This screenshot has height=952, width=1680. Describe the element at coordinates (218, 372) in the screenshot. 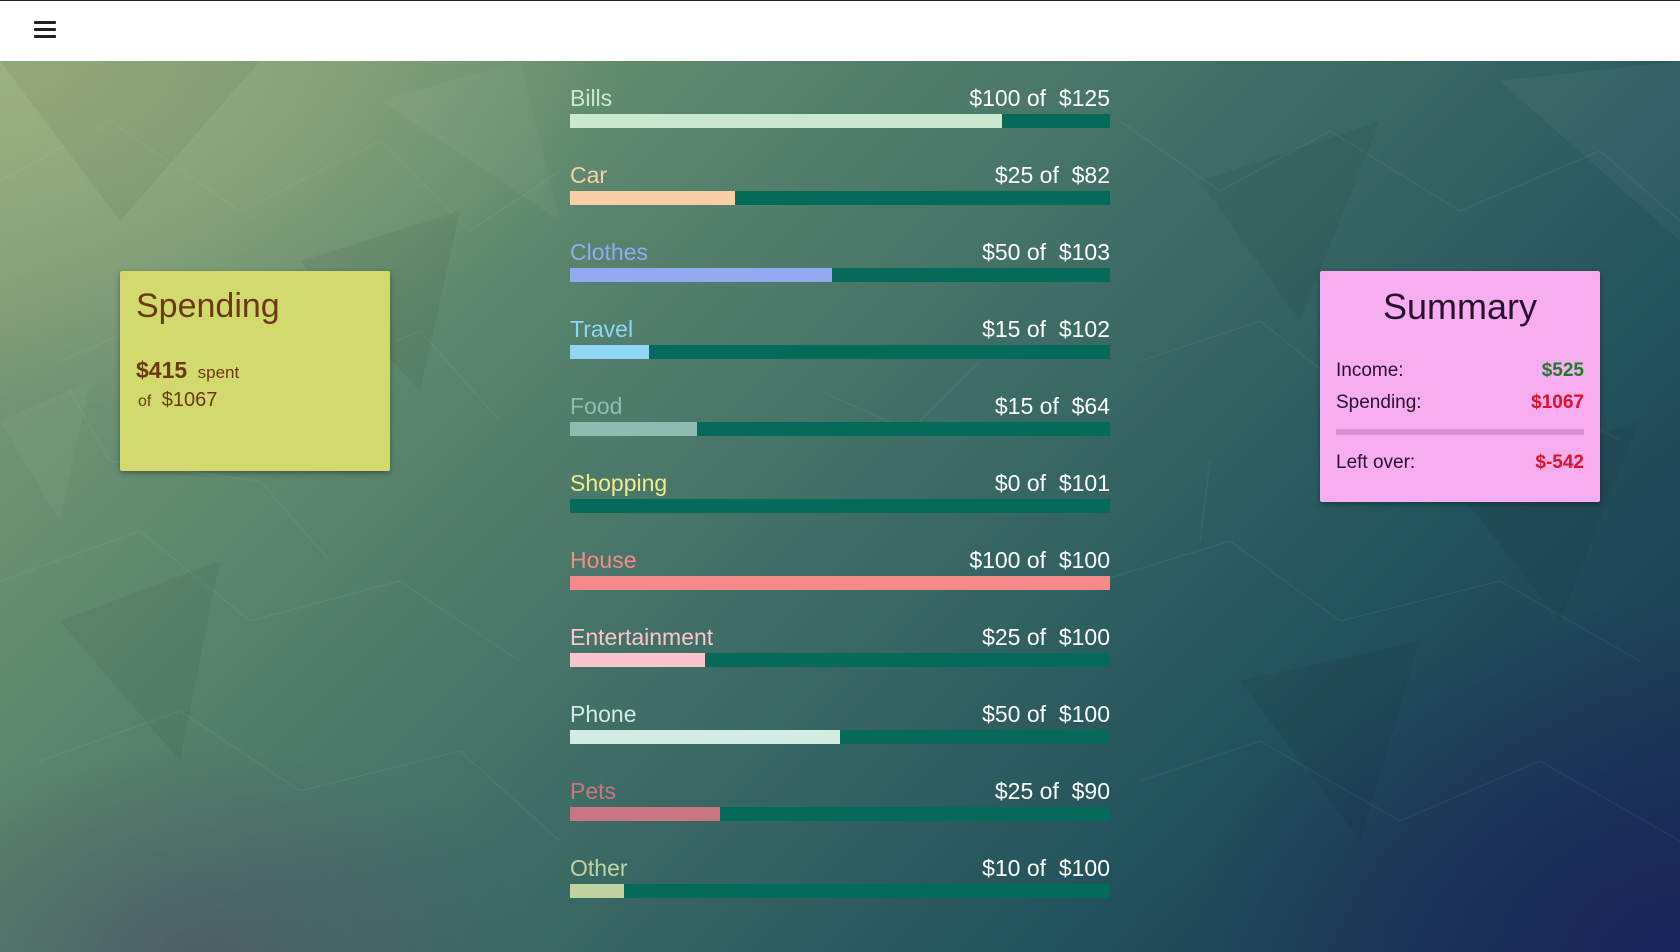

I see `spending-spent-label: spent` at that location.